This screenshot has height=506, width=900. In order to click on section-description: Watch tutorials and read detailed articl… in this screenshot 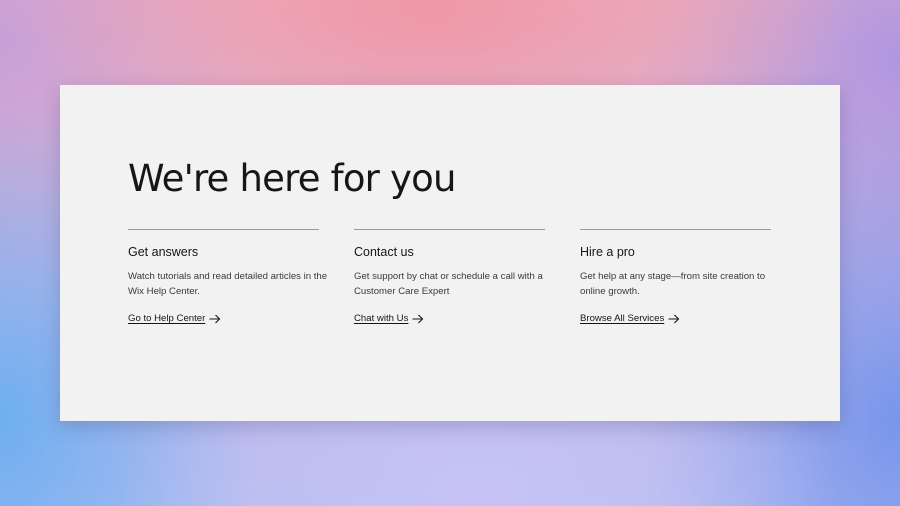, I will do `click(228, 284)`.